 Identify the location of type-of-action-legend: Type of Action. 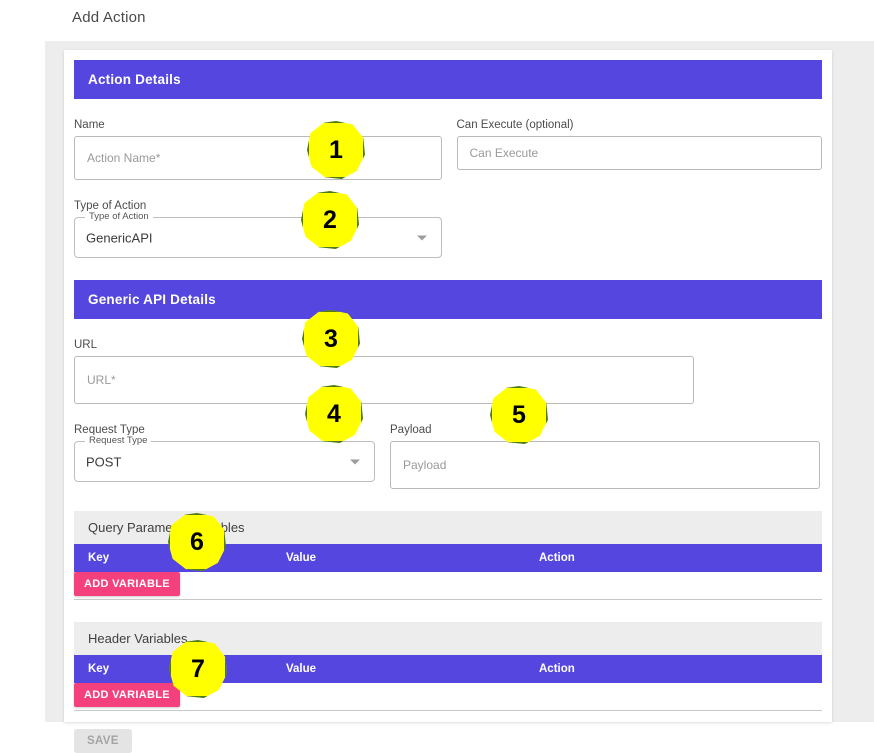
(119, 217).